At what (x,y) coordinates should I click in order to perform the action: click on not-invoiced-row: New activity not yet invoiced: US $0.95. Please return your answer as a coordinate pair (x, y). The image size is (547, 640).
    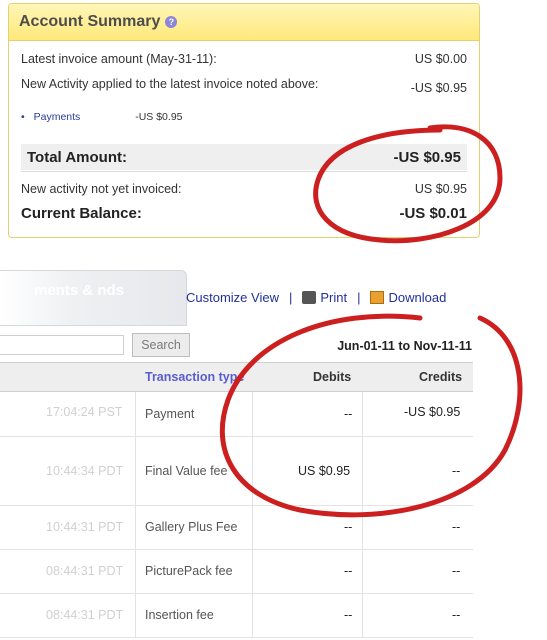
    Looking at the image, I should click on (244, 189).